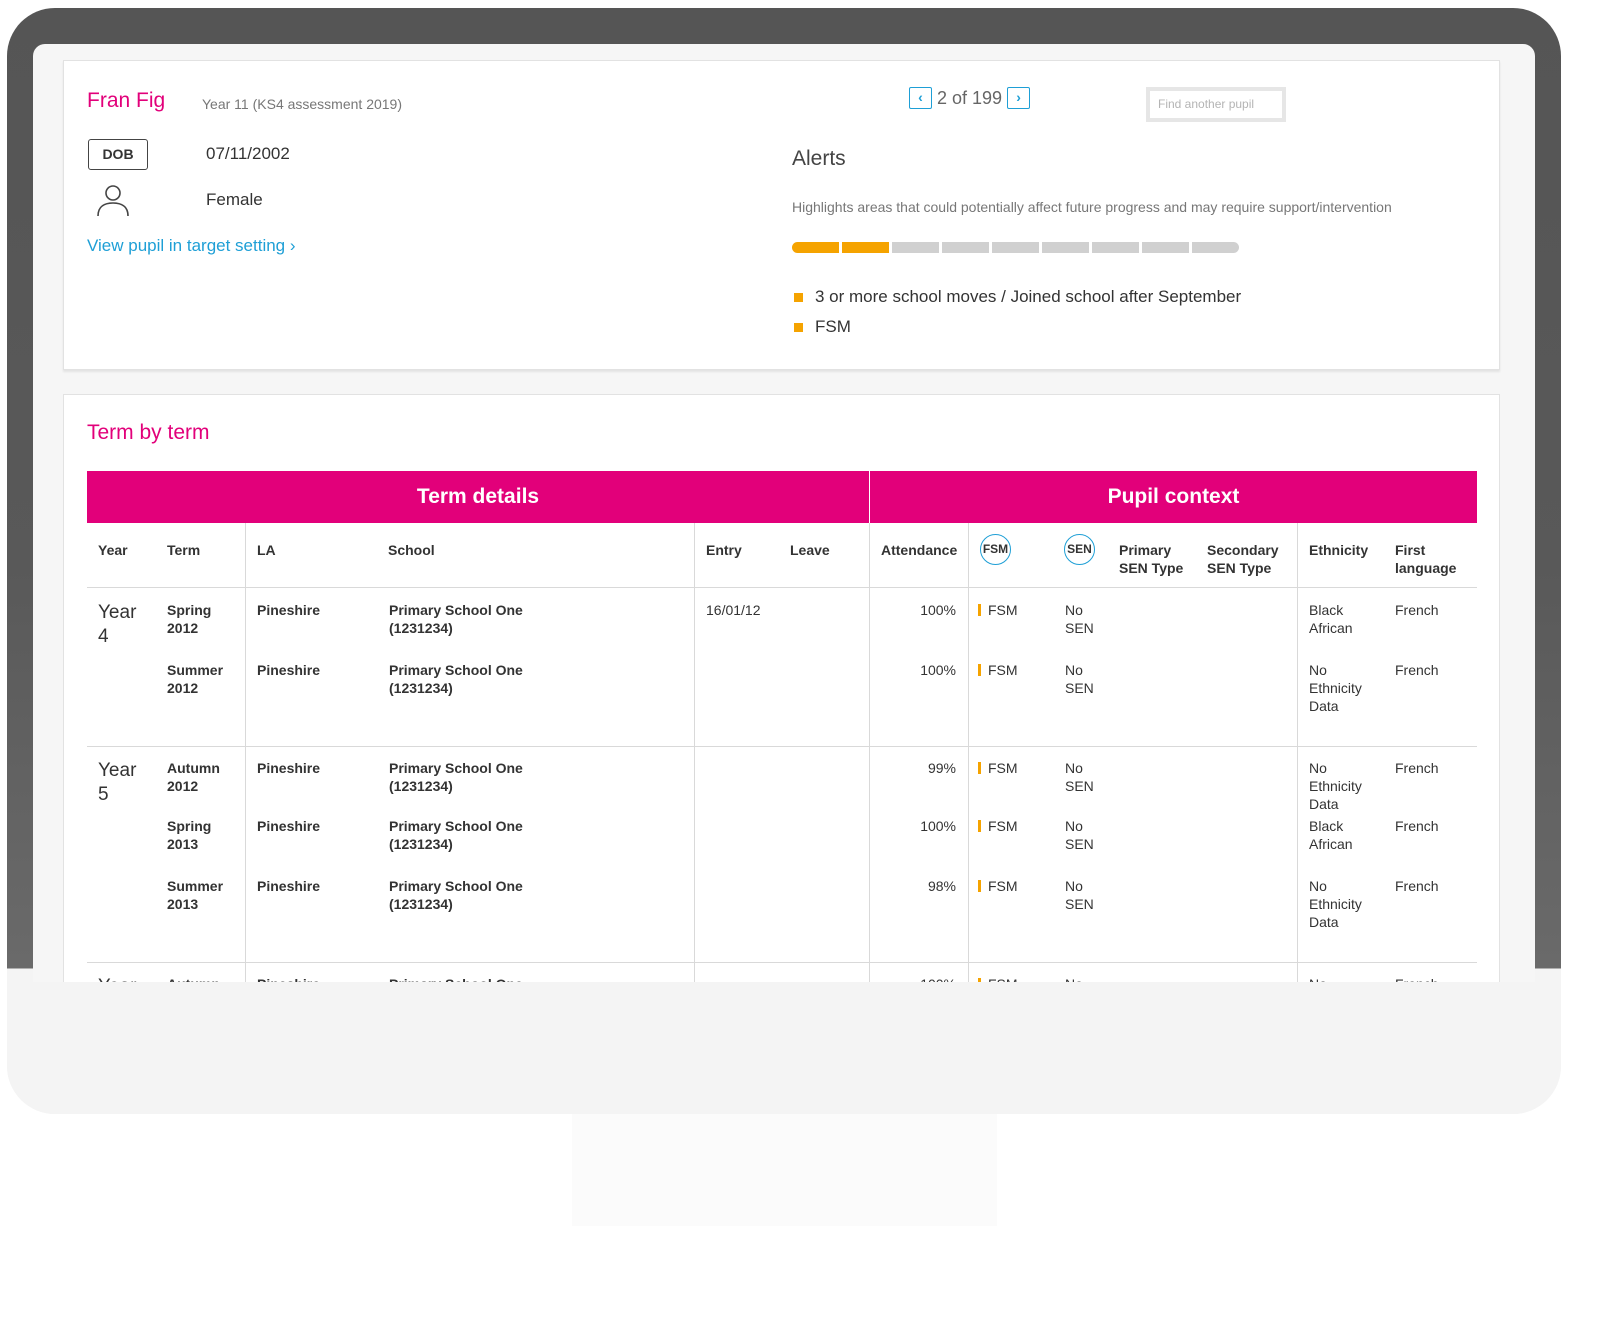 Image resolution: width=1600 pixels, height=1317 pixels. Describe the element at coordinates (1019, 98) in the screenshot. I see `next-pupil-button: ›` at that location.